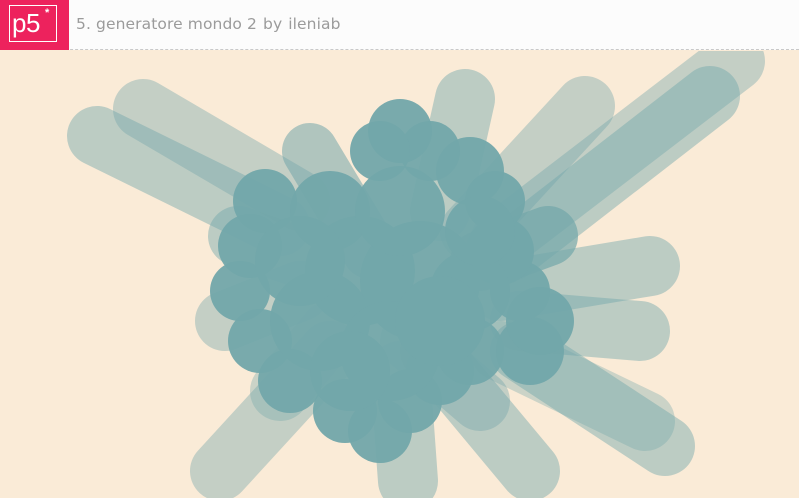 This screenshot has height=498, width=799. What do you see at coordinates (26, 23) in the screenshot?
I see `p5-logo-text: p5` at bounding box center [26, 23].